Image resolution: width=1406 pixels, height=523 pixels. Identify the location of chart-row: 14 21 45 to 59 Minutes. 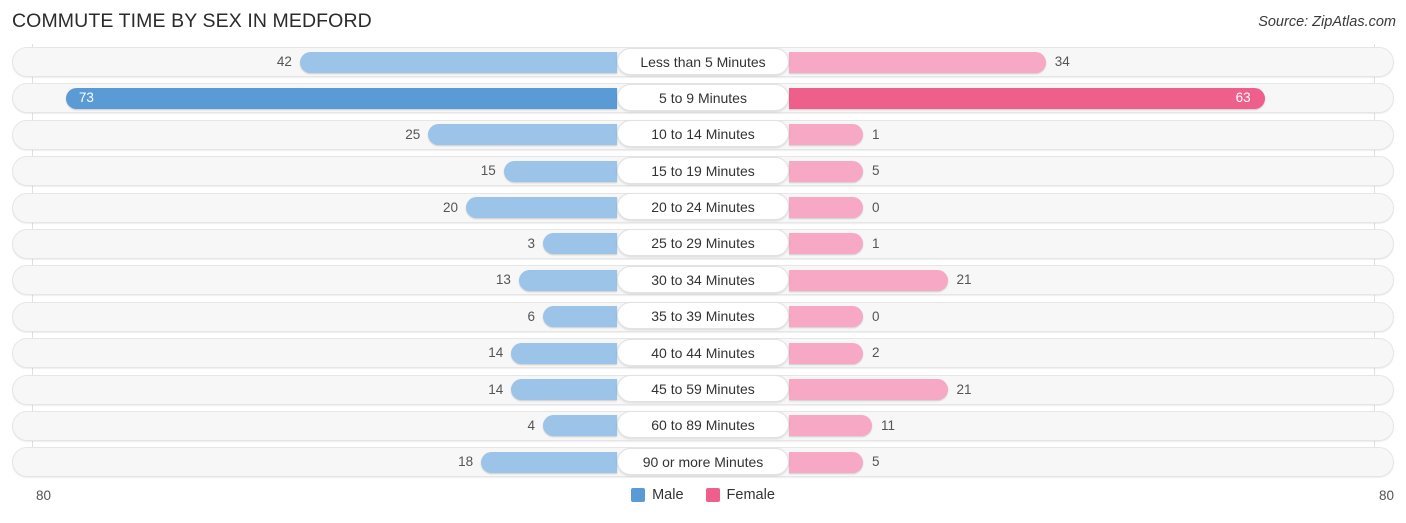
(703, 390).